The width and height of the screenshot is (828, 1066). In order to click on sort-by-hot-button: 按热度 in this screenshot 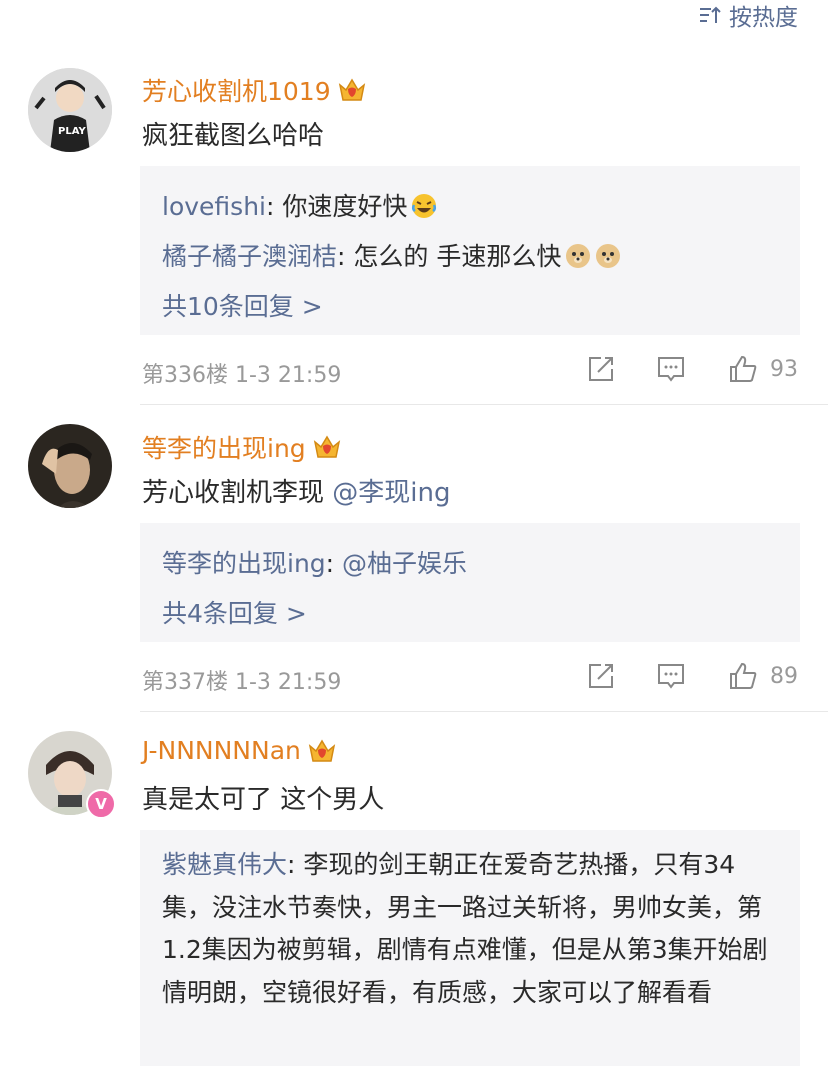, I will do `click(748, 15)`.